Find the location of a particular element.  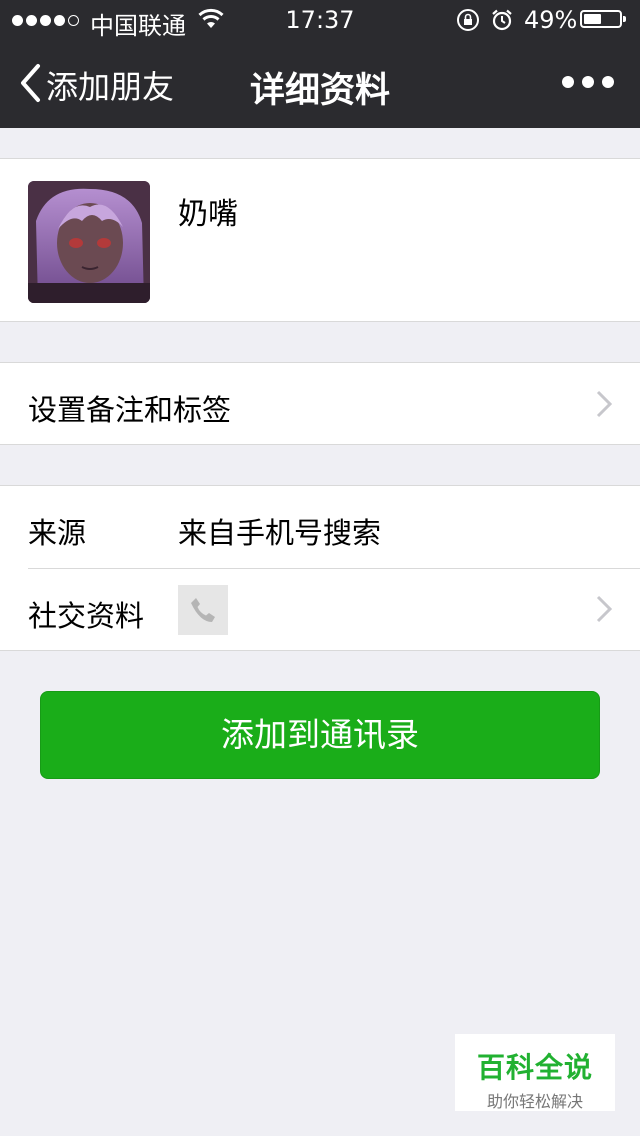

source-value: 来自手机号搜索 is located at coordinates (280, 533).